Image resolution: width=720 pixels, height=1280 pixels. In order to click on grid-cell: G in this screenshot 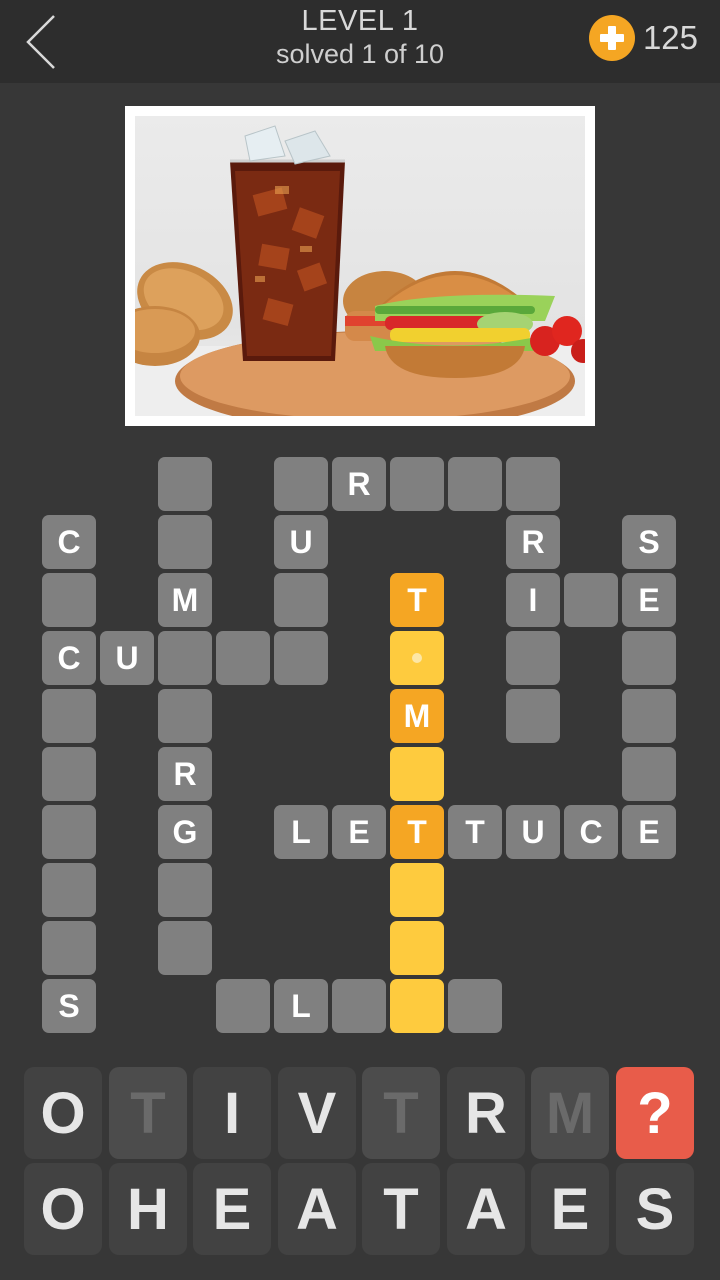, I will do `click(185, 832)`.